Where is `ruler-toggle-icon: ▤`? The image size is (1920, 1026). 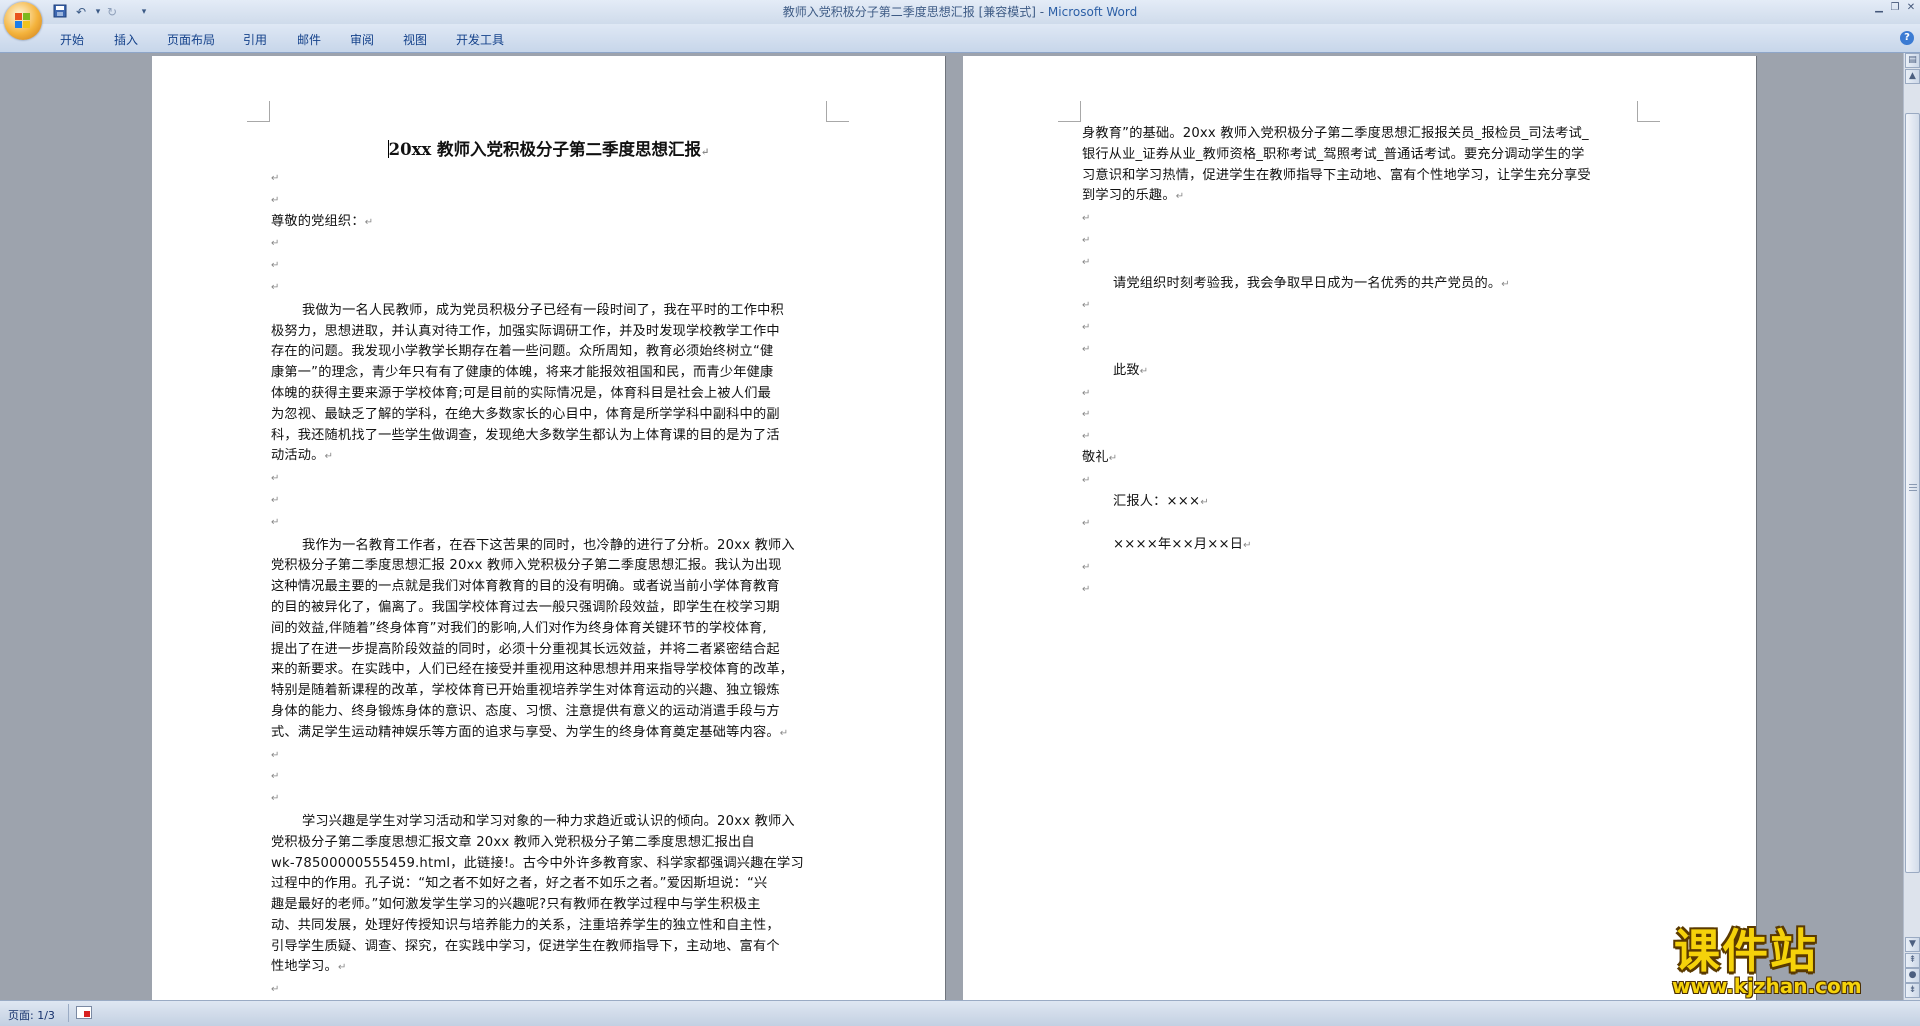
ruler-toggle-icon: ▤ is located at coordinates (1912, 60).